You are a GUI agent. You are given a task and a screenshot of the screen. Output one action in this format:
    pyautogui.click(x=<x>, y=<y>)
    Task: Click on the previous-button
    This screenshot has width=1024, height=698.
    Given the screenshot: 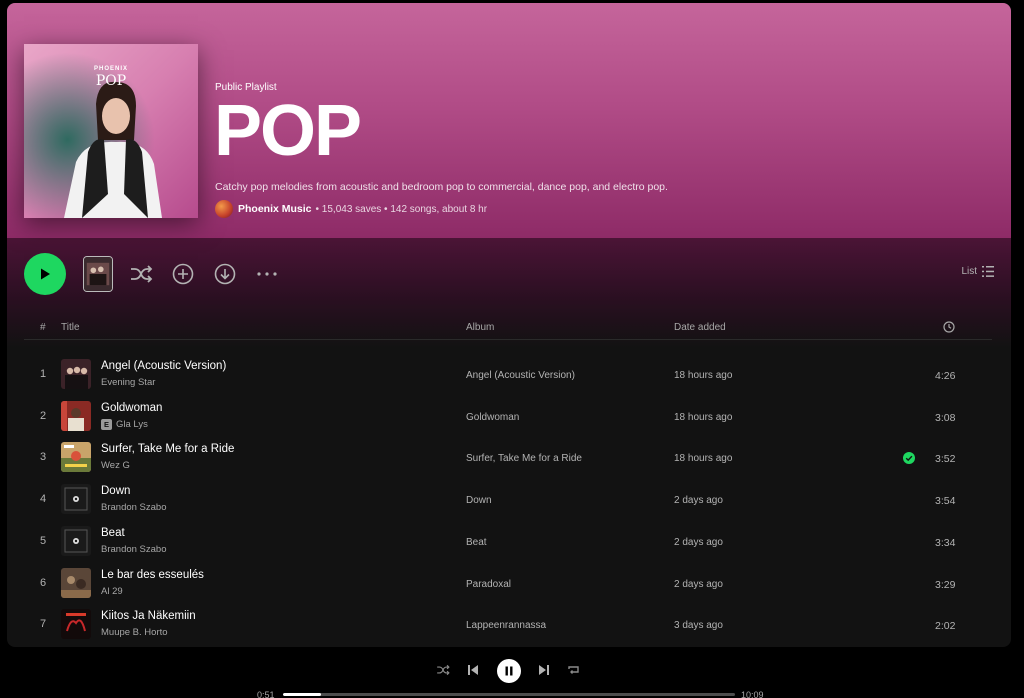 What is the action you would take?
    pyautogui.click(x=473, y=670)
    